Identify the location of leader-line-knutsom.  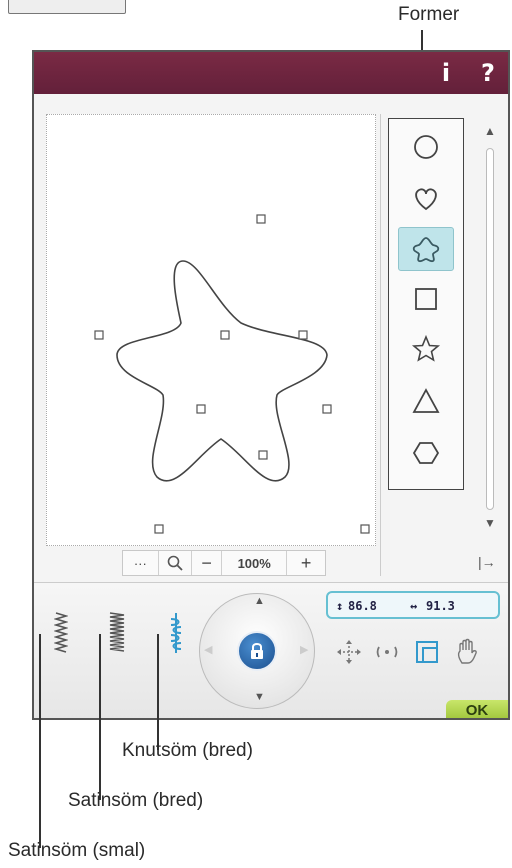
(158, 692).